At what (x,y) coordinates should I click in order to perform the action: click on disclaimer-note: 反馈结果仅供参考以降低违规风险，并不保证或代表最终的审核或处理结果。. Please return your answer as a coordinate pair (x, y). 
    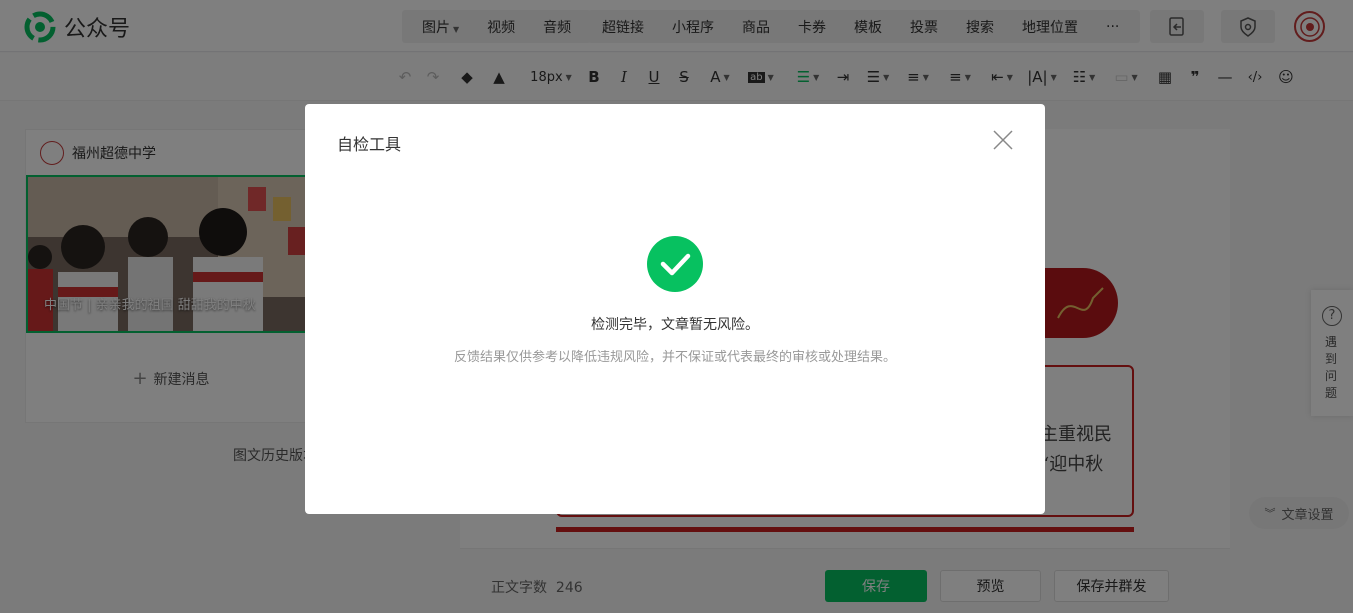
    Looking at the image, I should click on (674, 357).